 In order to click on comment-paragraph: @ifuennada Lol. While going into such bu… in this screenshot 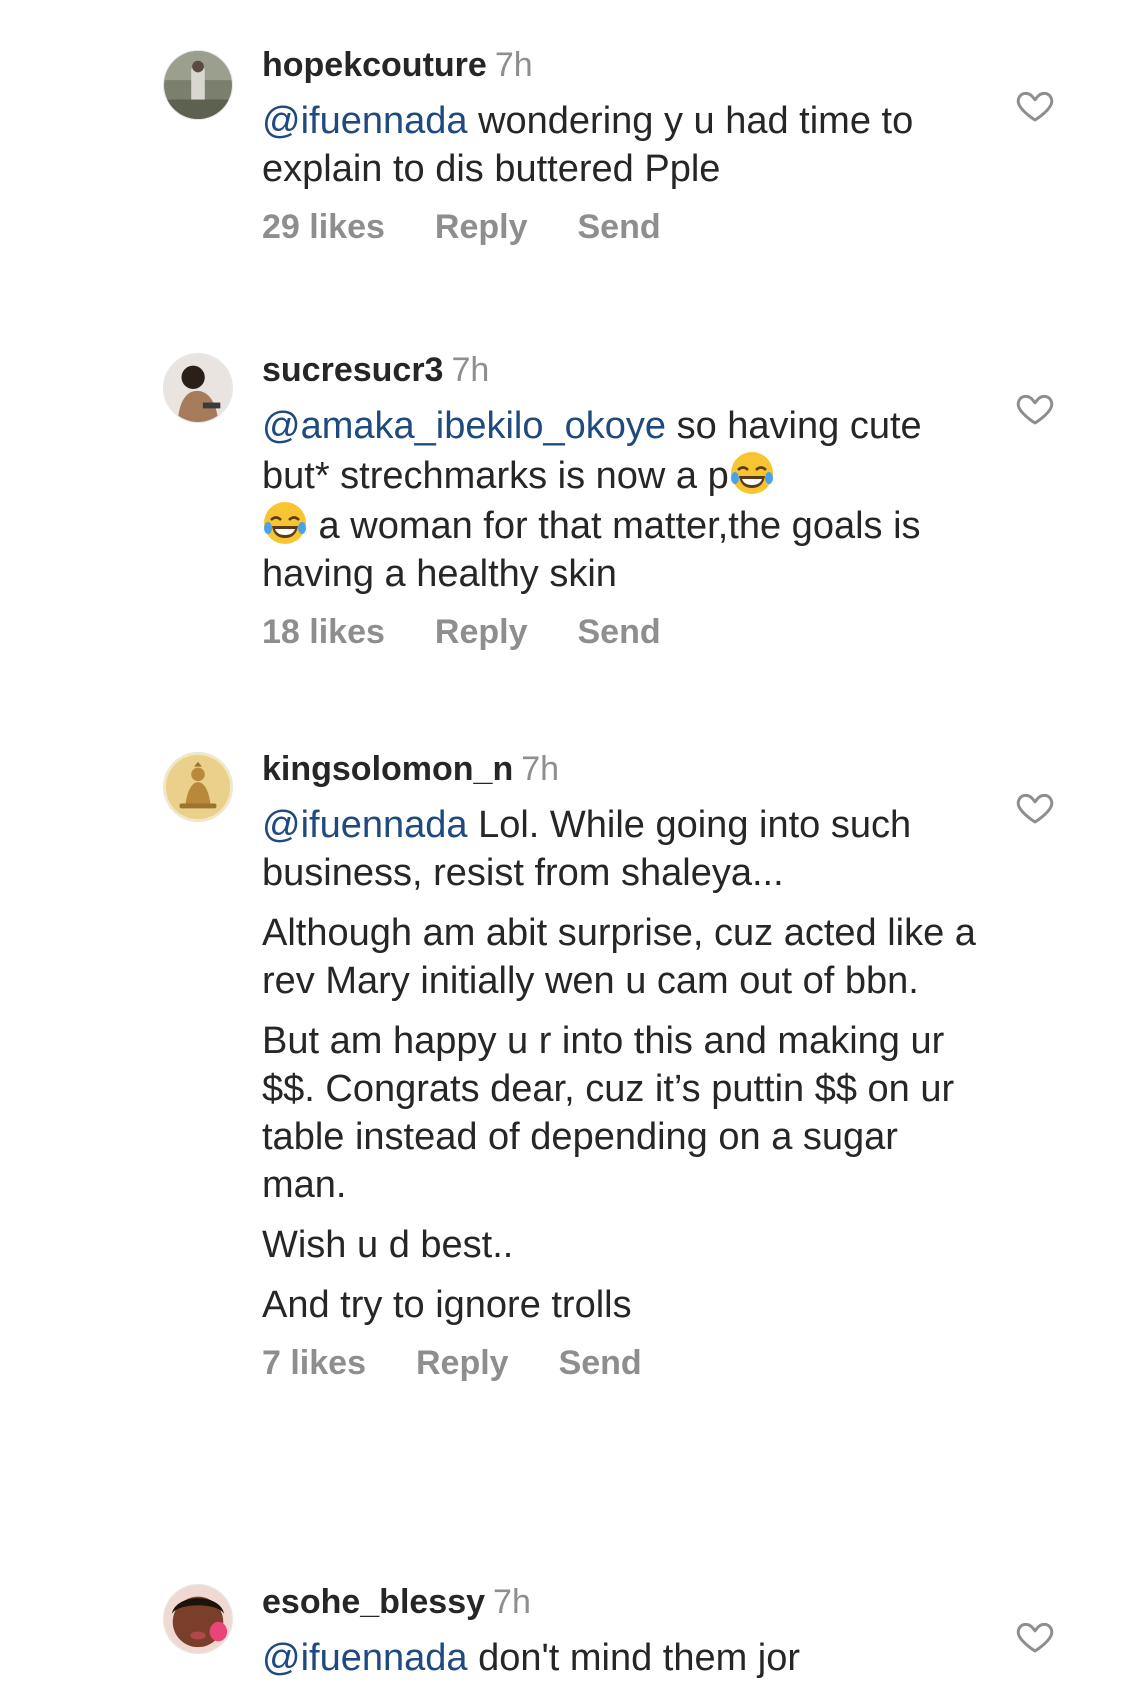, I will do `click(622, 849)`.